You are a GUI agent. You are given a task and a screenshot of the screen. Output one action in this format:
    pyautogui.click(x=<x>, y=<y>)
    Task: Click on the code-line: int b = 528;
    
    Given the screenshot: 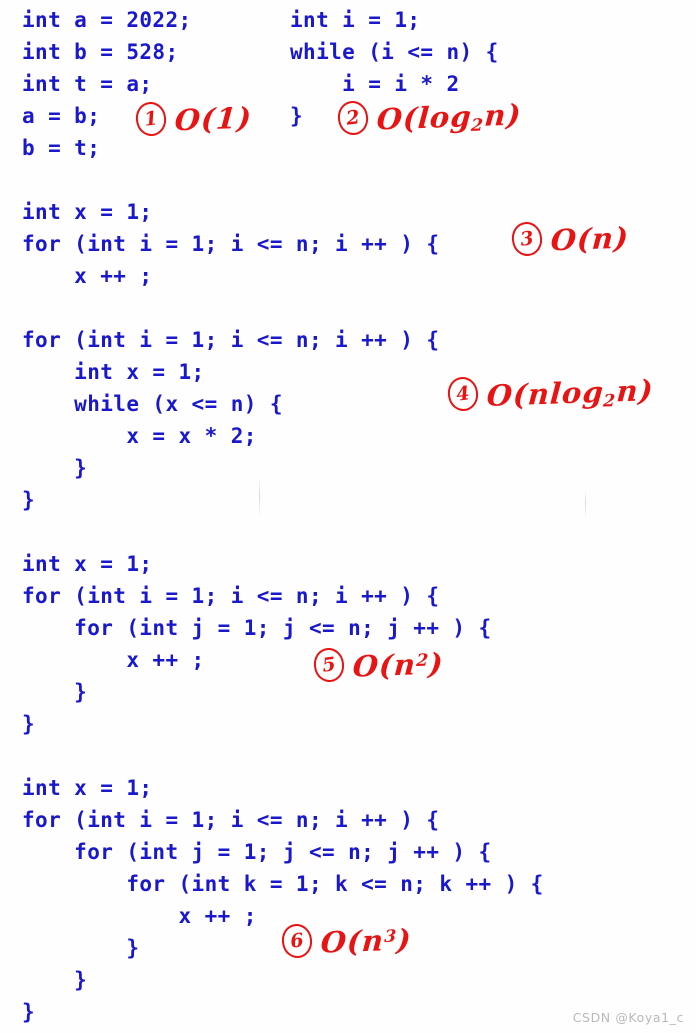 What is the action you would take?
    pyautogui.click(x=100, y=52)
    